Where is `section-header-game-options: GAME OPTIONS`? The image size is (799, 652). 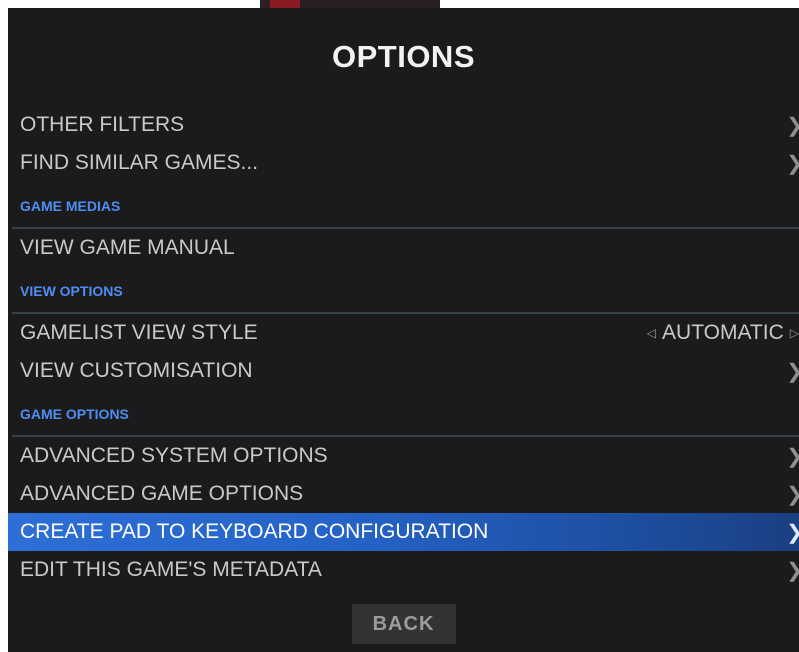 section-header-game-options: GAME OPTIONS is located at coordinates (403, 413).